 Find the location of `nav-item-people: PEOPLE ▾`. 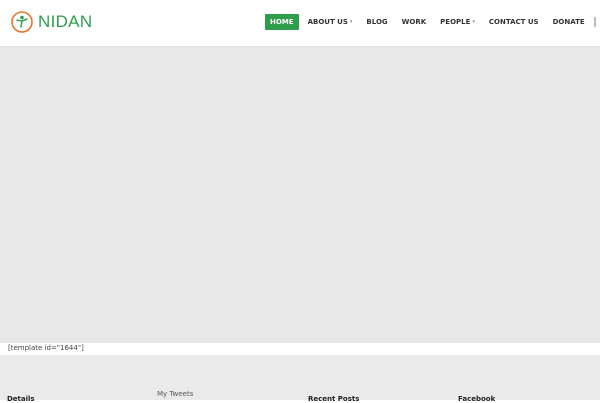

nav-item-people: PEOPLE ▾ is located at coordinates (457, 22).